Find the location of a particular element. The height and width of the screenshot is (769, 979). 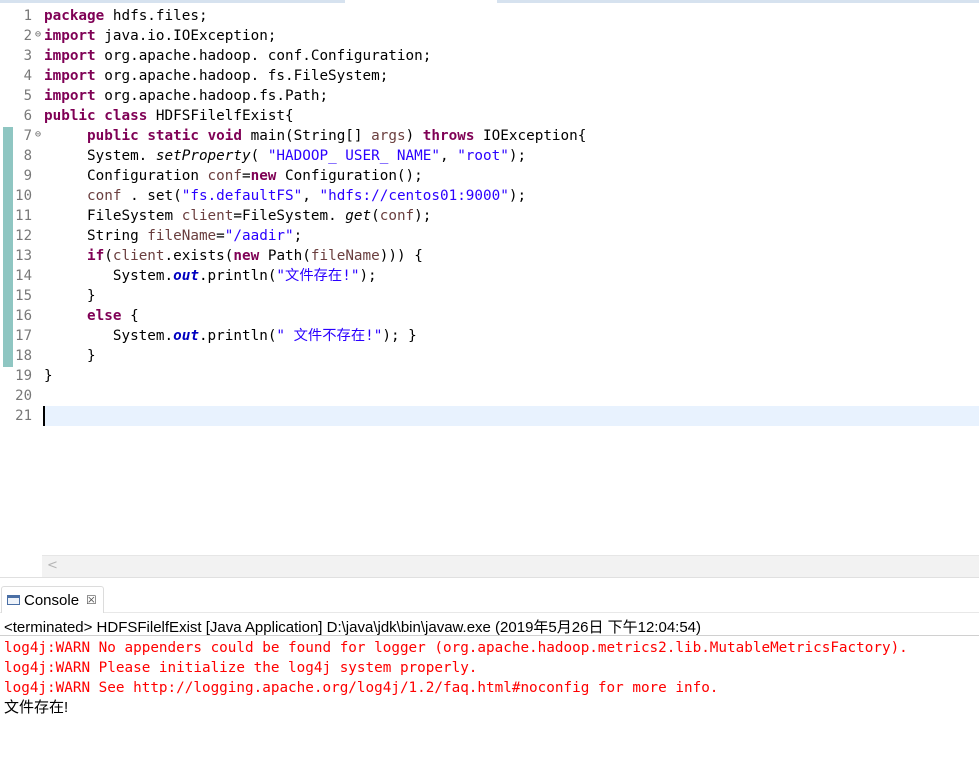

line-number: 11 is located at coordinates (23, 216).